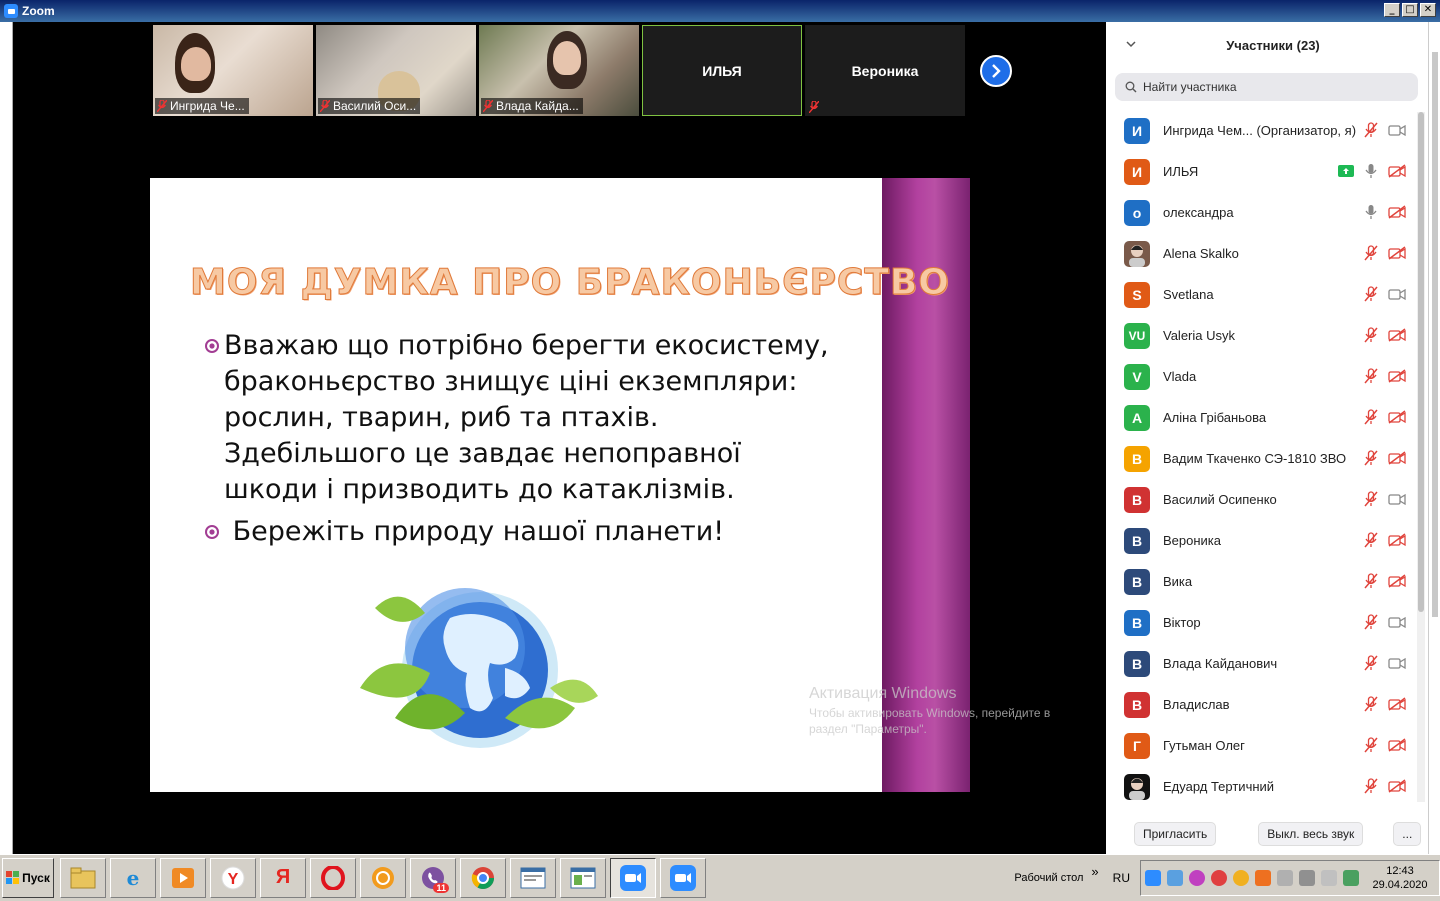 This screenshot has width=1440, height=901. Describe the element at coordinates (283, 877) in the screenshot. I see `yandex-icon: Я` at that location.